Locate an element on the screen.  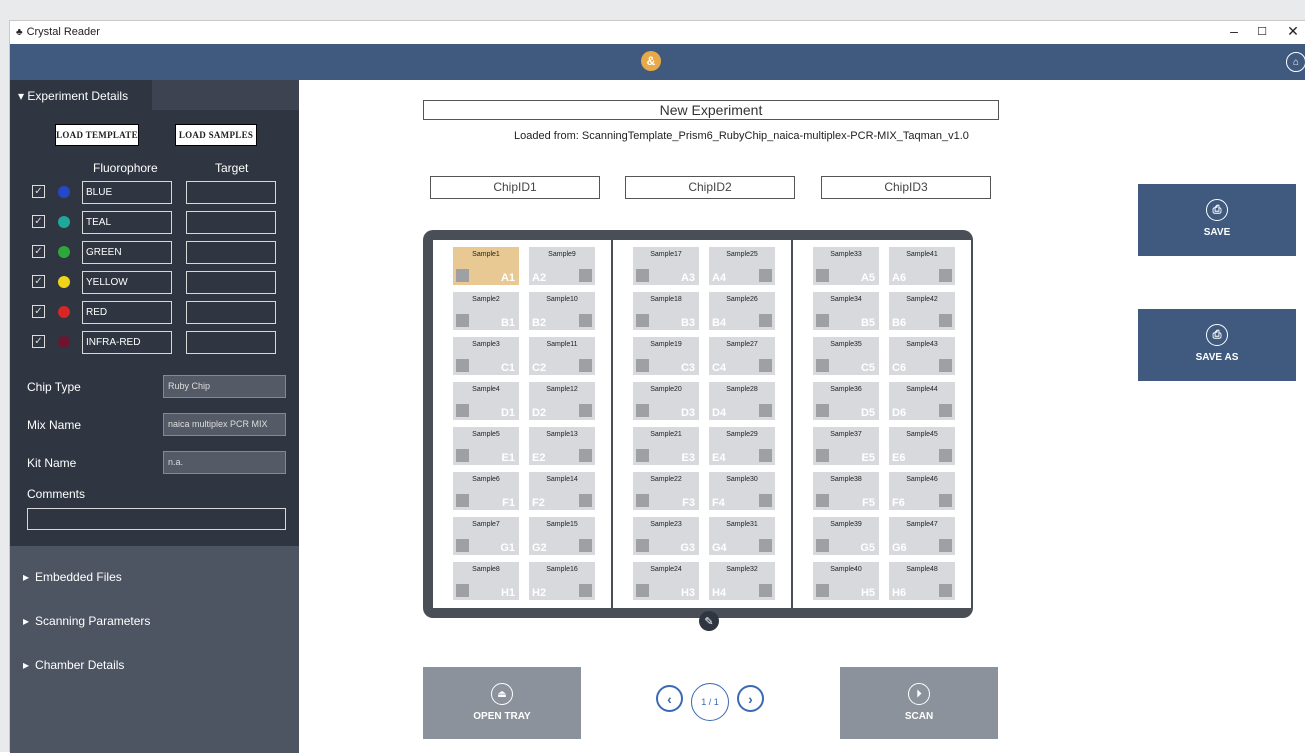
well-H5: Sample40 H5 is located at coordinates (846, 581).